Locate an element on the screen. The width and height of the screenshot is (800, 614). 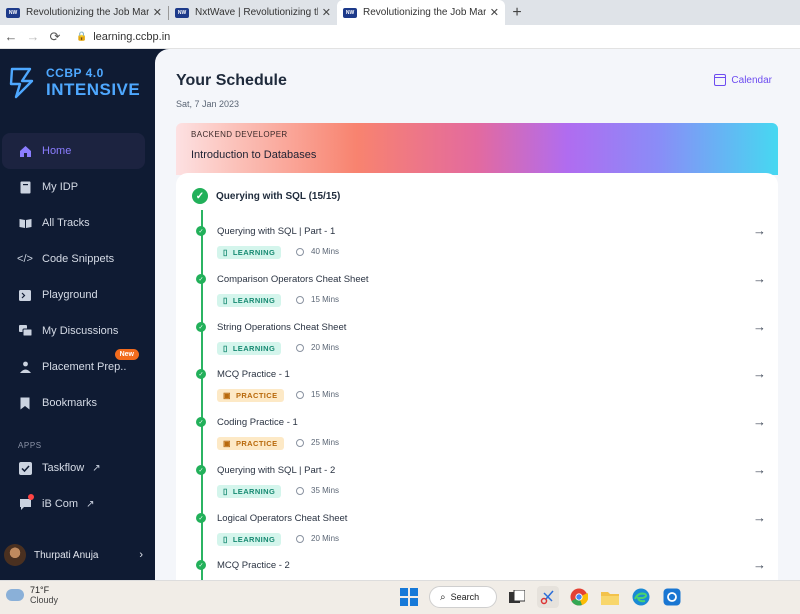
weather-widget: 71°F Cloudy is located at coordinates (32, 595).